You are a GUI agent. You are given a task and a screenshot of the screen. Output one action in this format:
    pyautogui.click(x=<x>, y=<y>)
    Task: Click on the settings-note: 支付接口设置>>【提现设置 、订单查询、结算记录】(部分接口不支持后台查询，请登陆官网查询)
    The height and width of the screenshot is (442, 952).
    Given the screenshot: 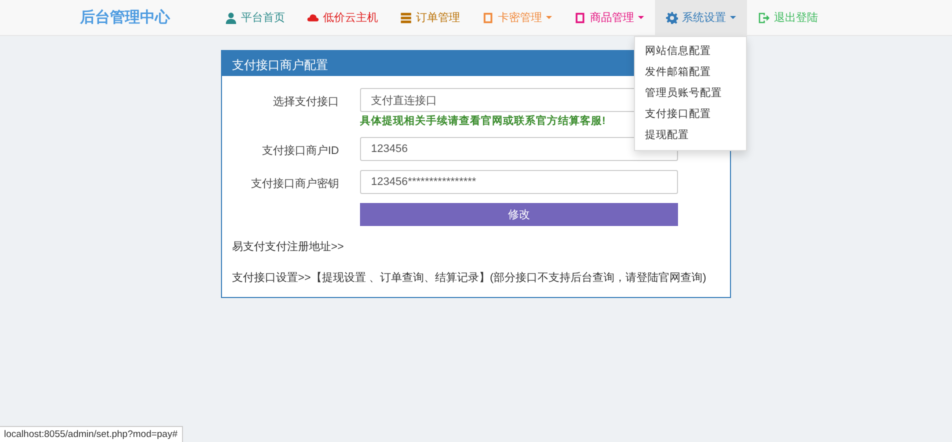 What is the action you would take?
    pyautogui.click(x=470, y=277)
    